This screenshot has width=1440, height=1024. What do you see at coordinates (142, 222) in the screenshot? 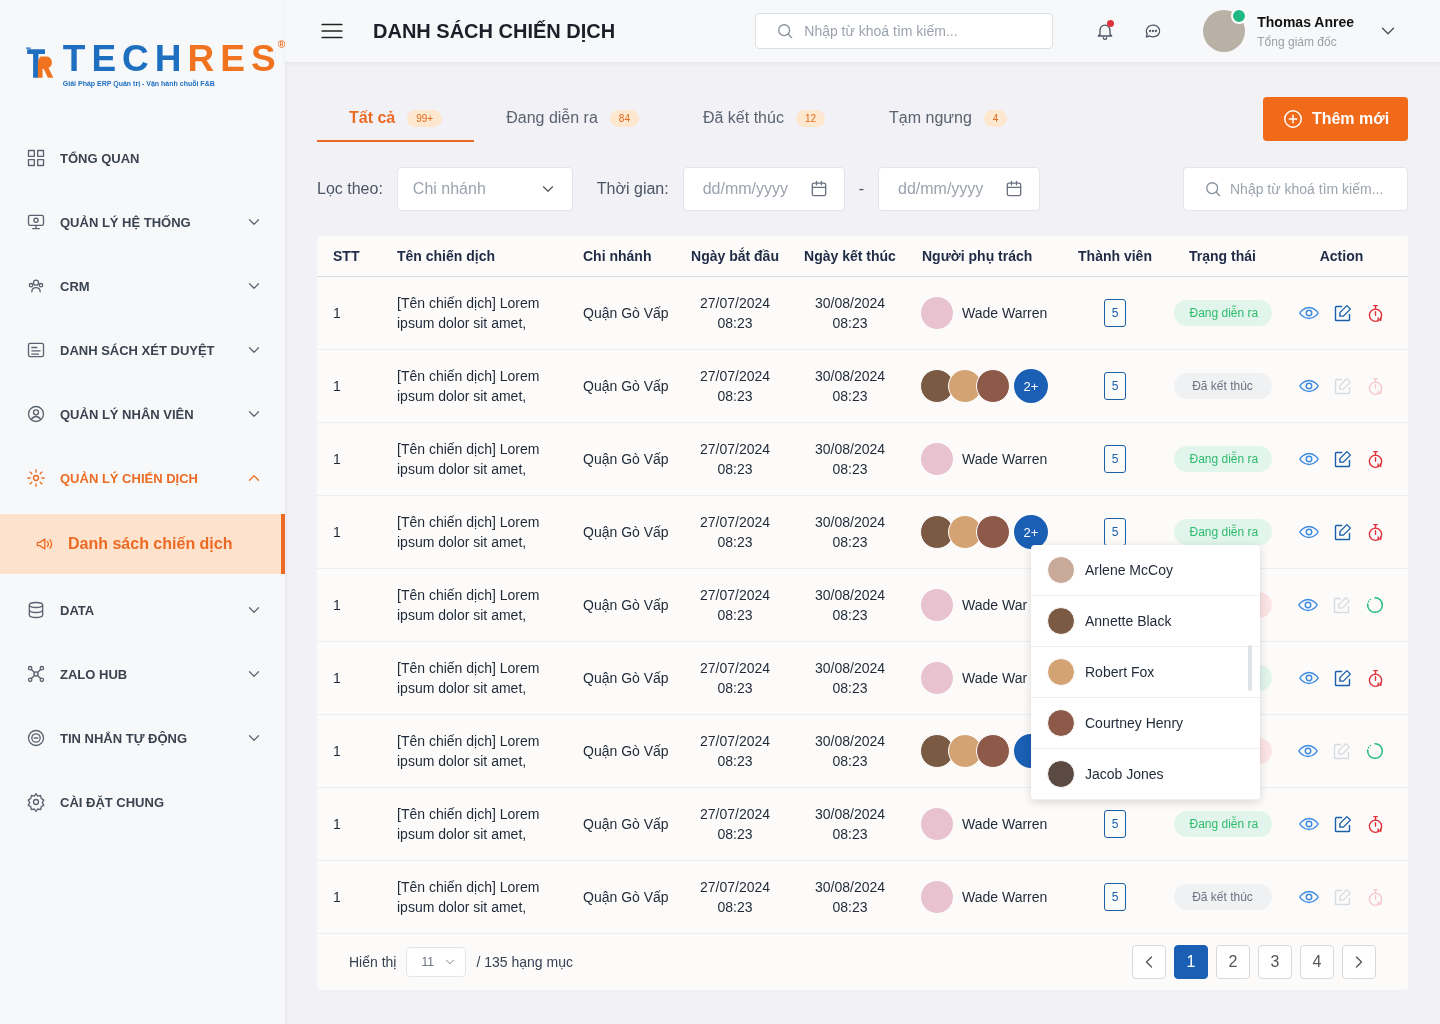
I see `sidebar-item: QUẢN LÝ HỆ THỐNG` at bounding box center [142, 222].